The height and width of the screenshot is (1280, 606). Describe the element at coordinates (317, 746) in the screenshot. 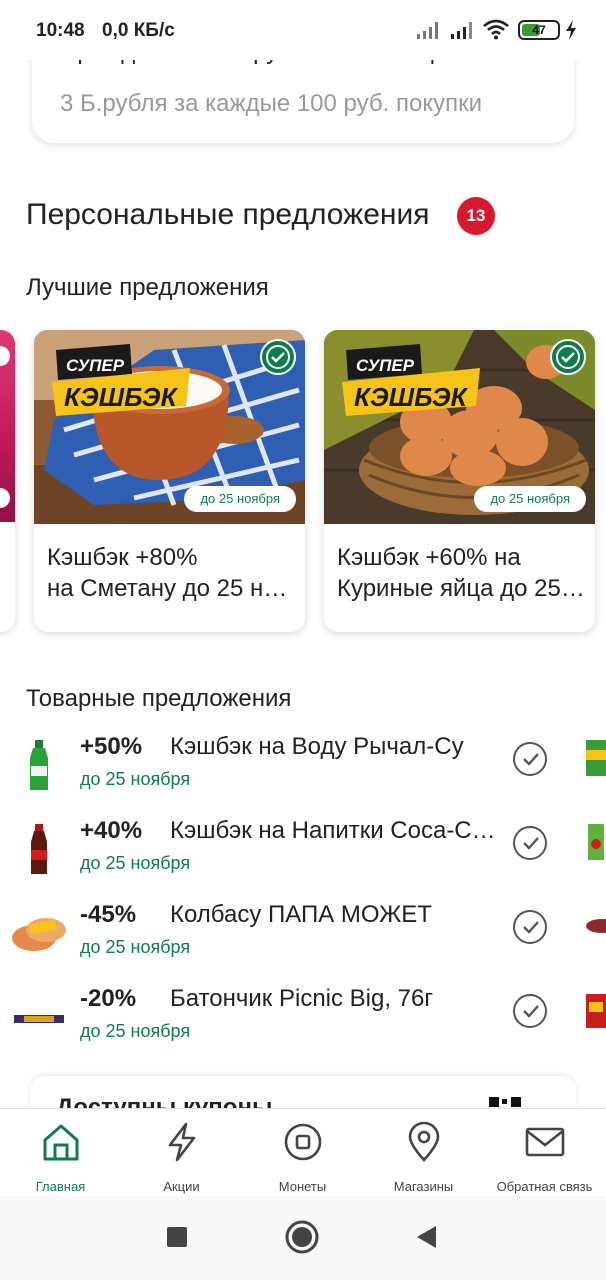

I see `product-name: Кэшбэк на Воду Рычал-Су` at that location.